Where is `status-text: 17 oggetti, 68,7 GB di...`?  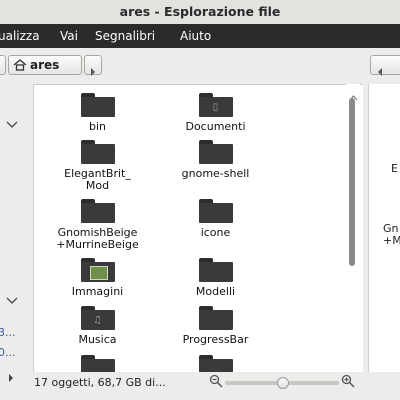 status-text: 17 oggetti, 68,7 GB di... is located at coordinates (100, 382).